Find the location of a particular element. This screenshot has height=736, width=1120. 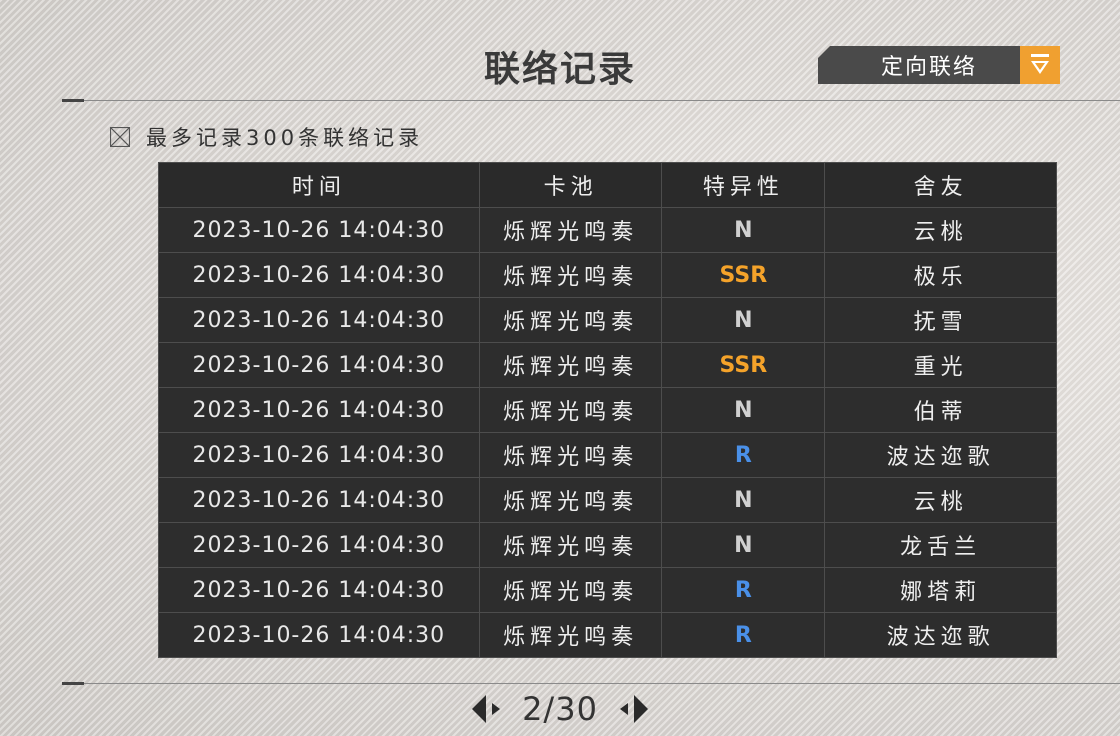

pagination: 2/30 is located at coordinates (560, 709).